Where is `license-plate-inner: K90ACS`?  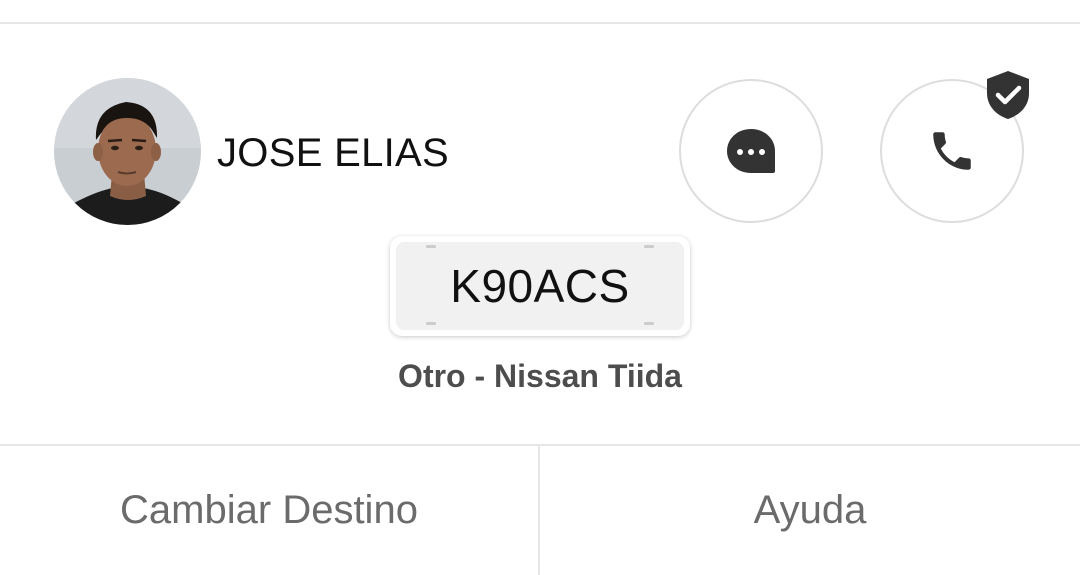 license-plate-inner: K90ACS is located at coordinates (540, 286).